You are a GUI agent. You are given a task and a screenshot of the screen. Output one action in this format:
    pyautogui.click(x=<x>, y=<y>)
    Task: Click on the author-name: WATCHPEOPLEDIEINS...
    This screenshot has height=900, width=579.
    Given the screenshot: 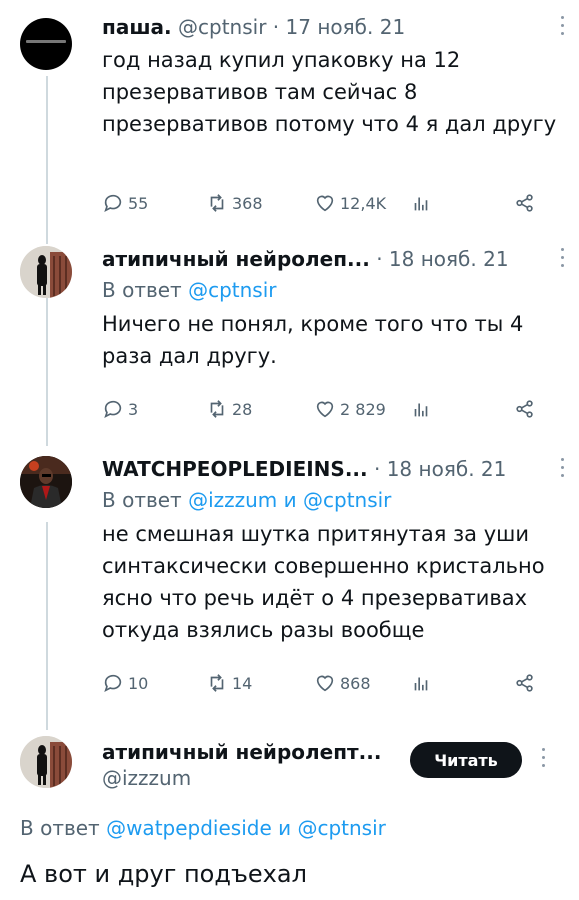 What is the action you would take?
    pyautogui.click(x=235, y=469)
    